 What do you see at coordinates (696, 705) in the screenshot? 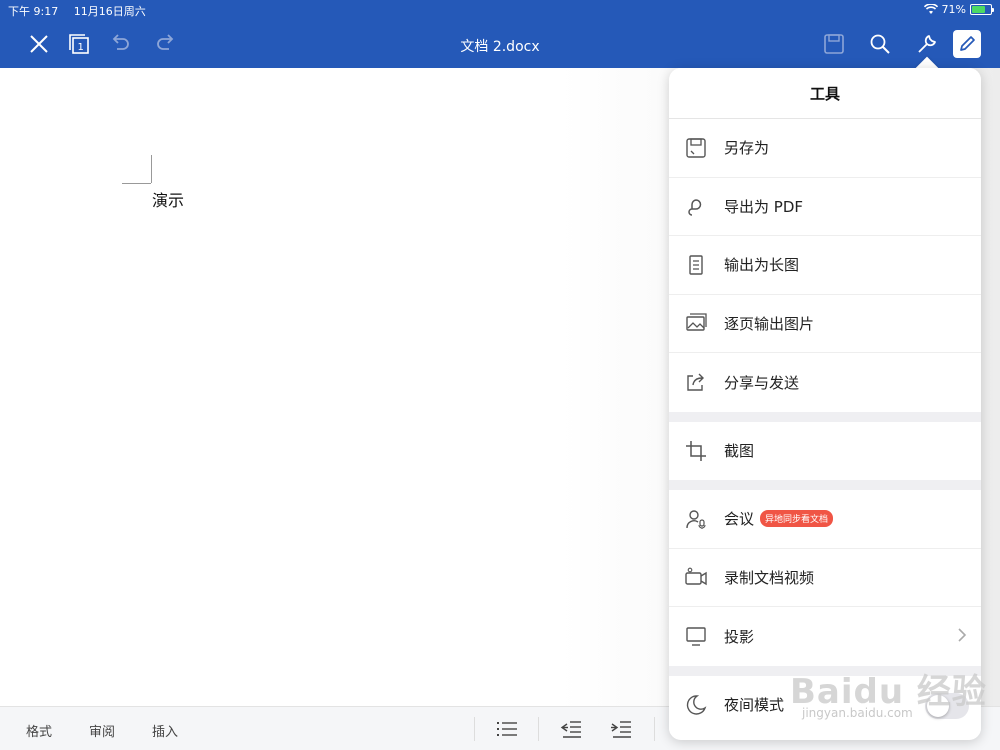
I see `moon-icon` at bounding box center [696, 705].